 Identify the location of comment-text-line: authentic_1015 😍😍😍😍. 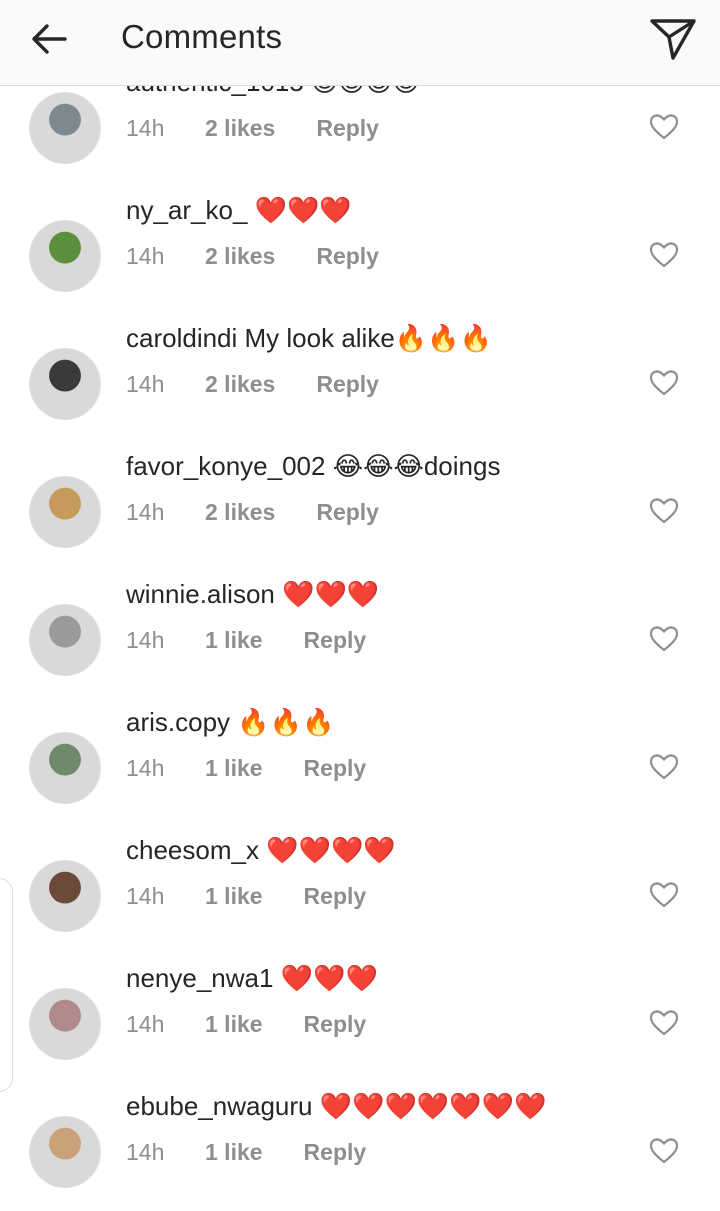
(272, 92).